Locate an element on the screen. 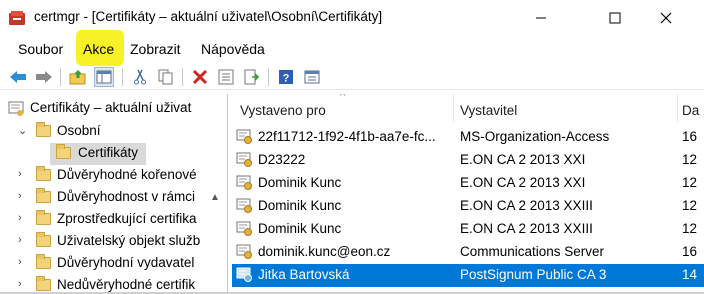 This screenshot has width=704, height=294. certmgr-app-icon is located at coordinates (17, 18).